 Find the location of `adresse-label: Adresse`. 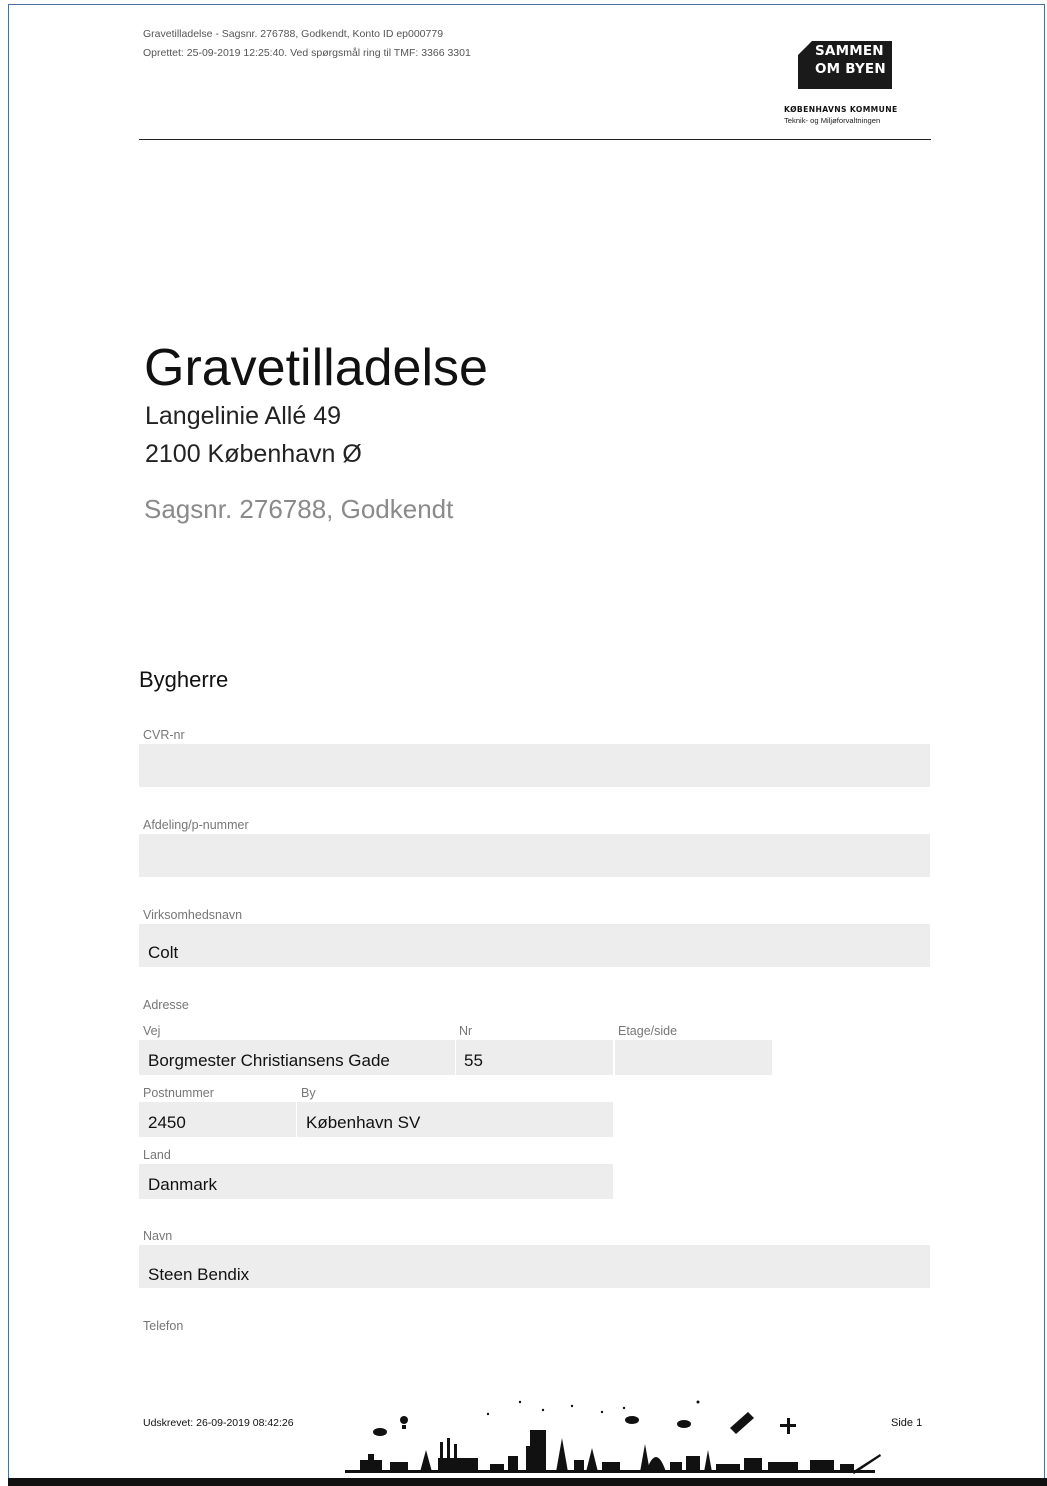

adresse-label: Adresse is located at coordinates (166, 1005).